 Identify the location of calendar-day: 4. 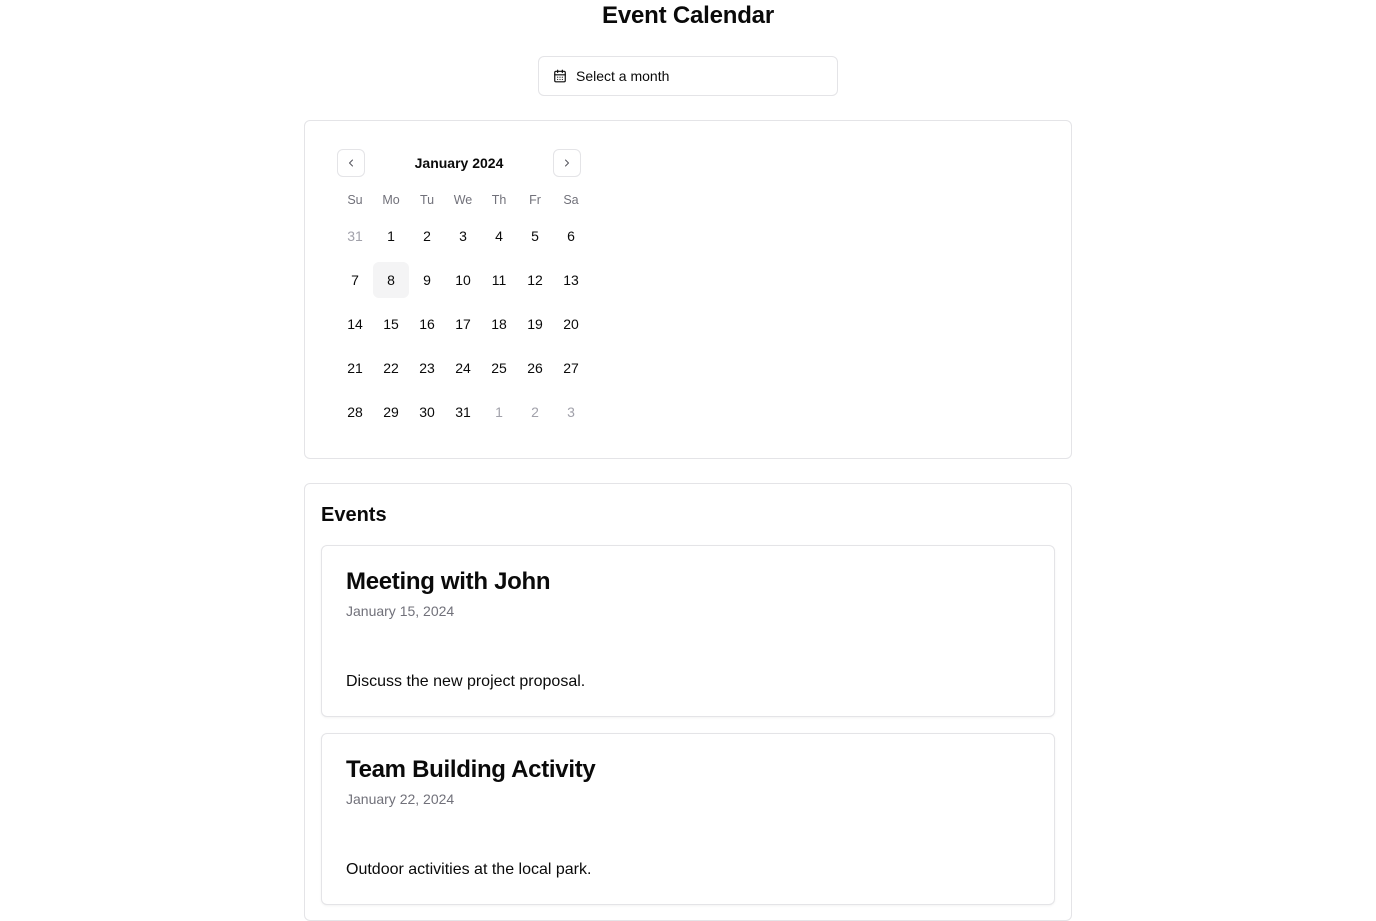
(499, 236).